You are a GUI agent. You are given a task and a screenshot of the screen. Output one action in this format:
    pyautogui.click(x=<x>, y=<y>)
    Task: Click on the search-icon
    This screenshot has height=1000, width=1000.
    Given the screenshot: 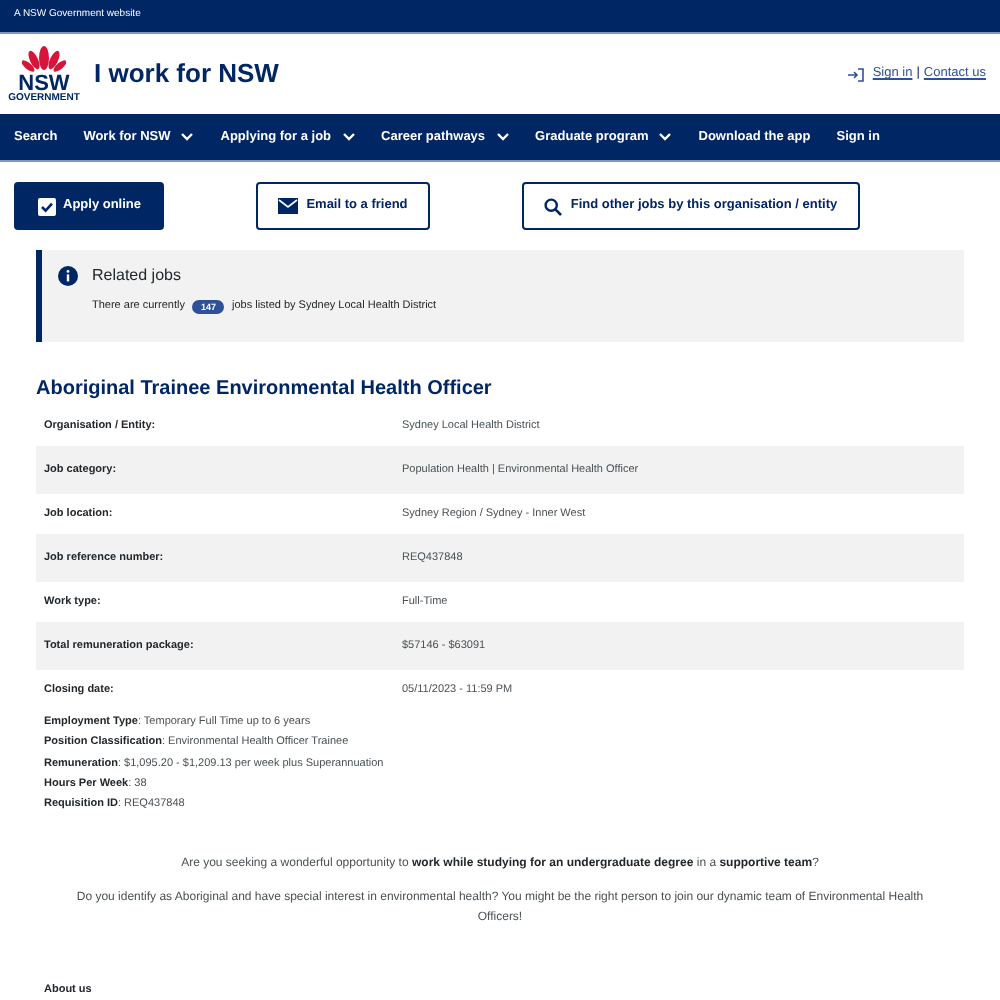 What is the action you would take?
    pyautogui.click(x=553, y=206)
    